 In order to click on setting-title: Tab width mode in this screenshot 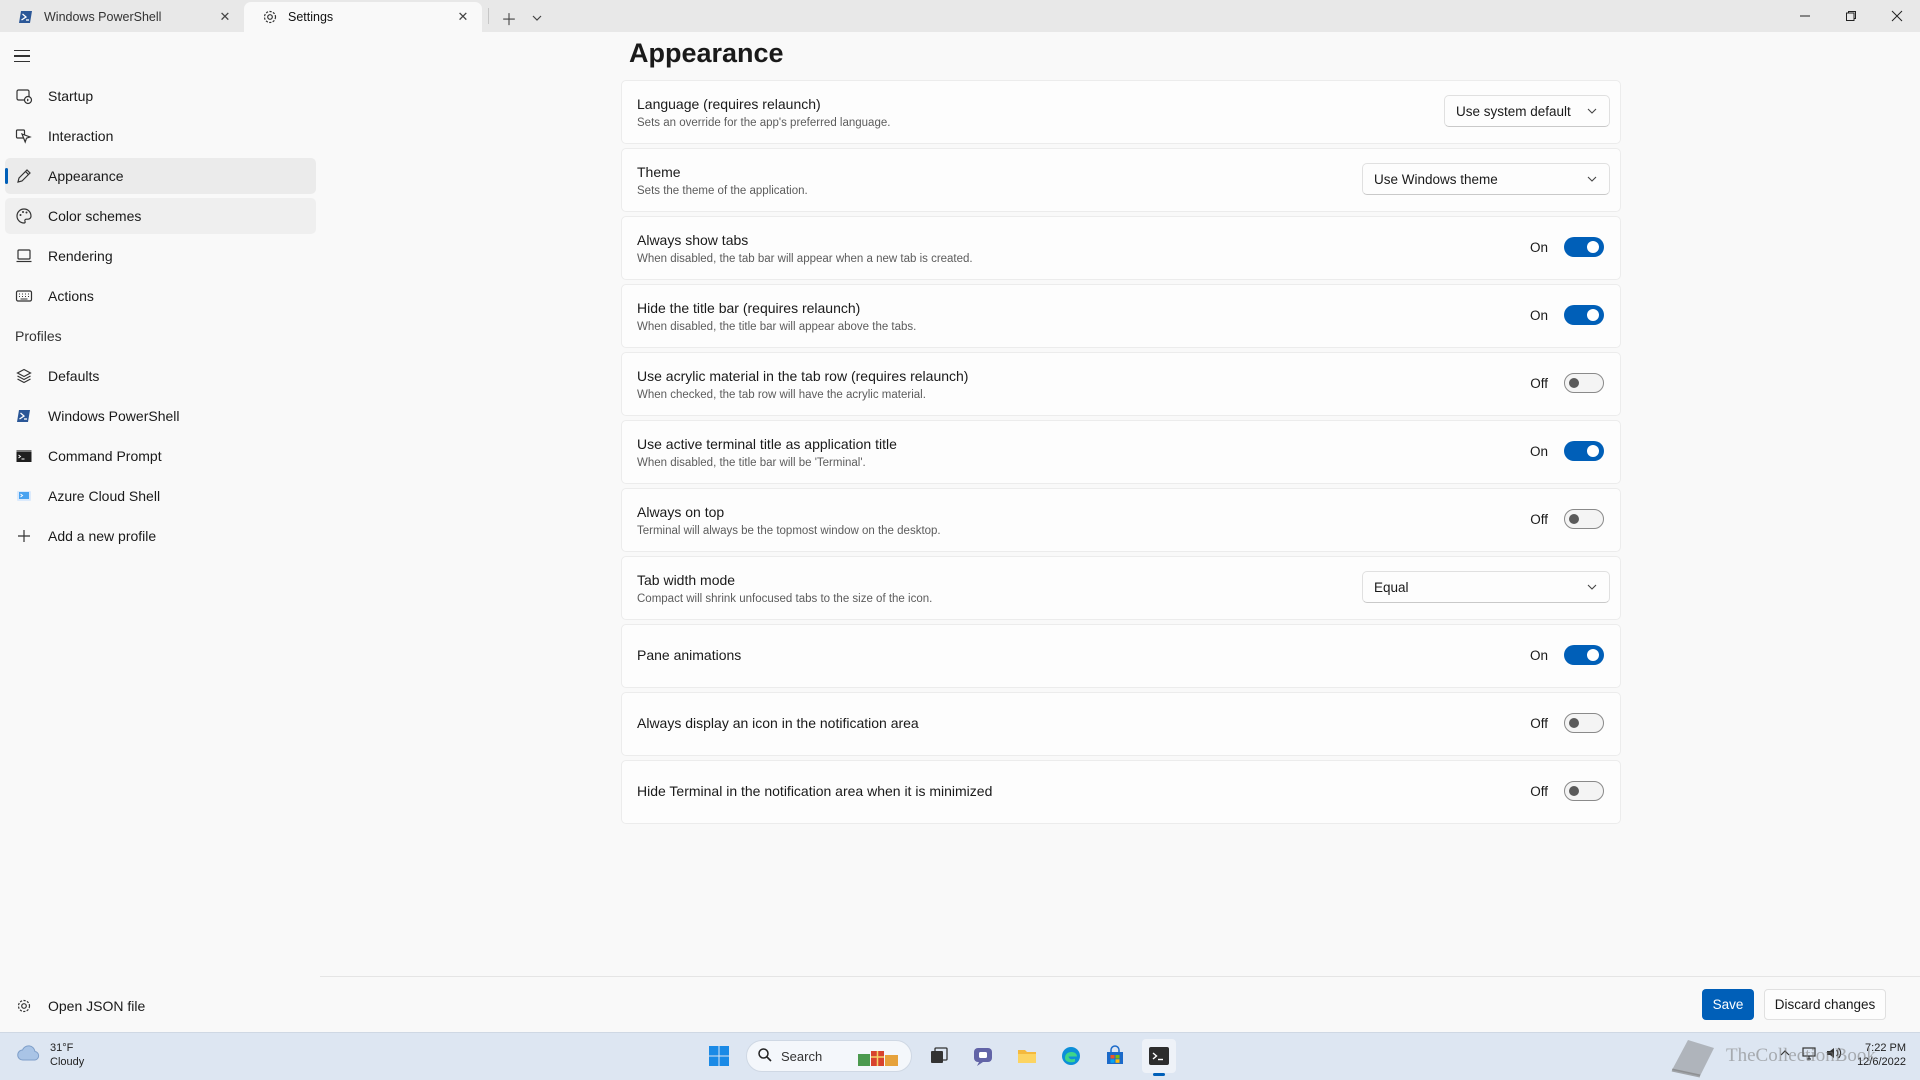, I will do `click(686, 580)`.